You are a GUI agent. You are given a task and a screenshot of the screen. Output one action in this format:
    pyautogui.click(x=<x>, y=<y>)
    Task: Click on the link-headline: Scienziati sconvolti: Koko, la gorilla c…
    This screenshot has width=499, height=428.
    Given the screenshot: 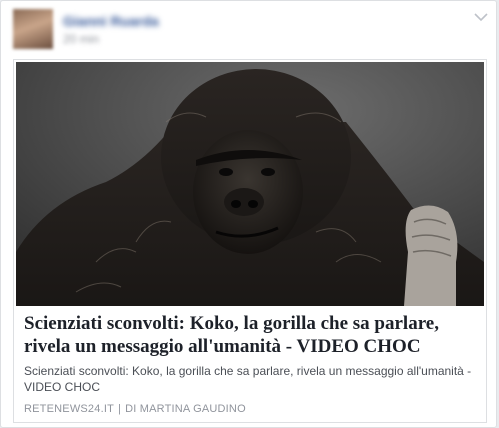 What is the action you would take?
    pyautogui.click(x=250, y=335)
    